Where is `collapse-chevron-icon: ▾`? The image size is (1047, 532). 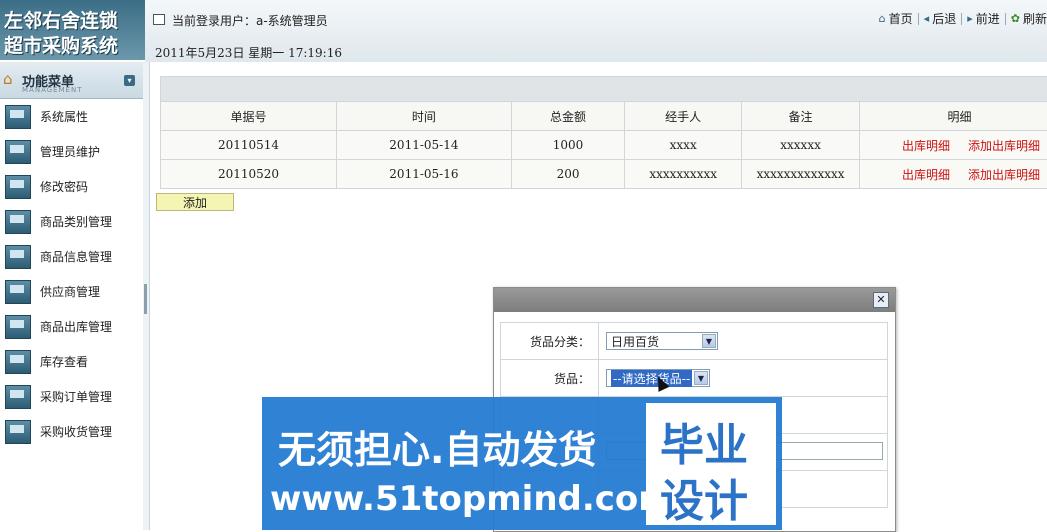 collapse-chevron-icon: ▾ is located at coordinates (129, 80).